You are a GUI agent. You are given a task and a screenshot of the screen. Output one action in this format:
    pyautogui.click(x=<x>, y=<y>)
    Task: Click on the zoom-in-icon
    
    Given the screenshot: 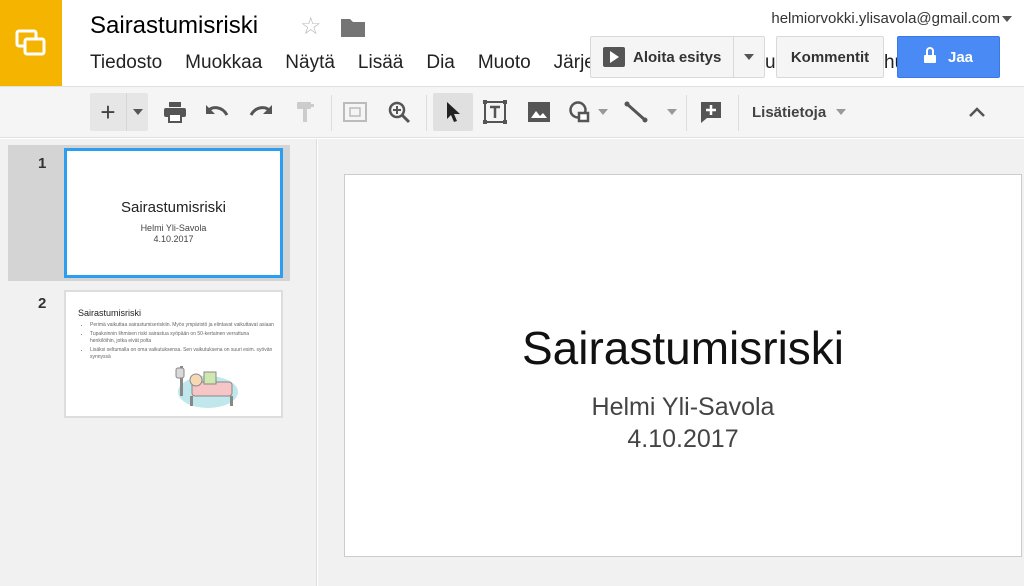 What is the action you would take?
    pyautogui.click(x=399, y=112)
    